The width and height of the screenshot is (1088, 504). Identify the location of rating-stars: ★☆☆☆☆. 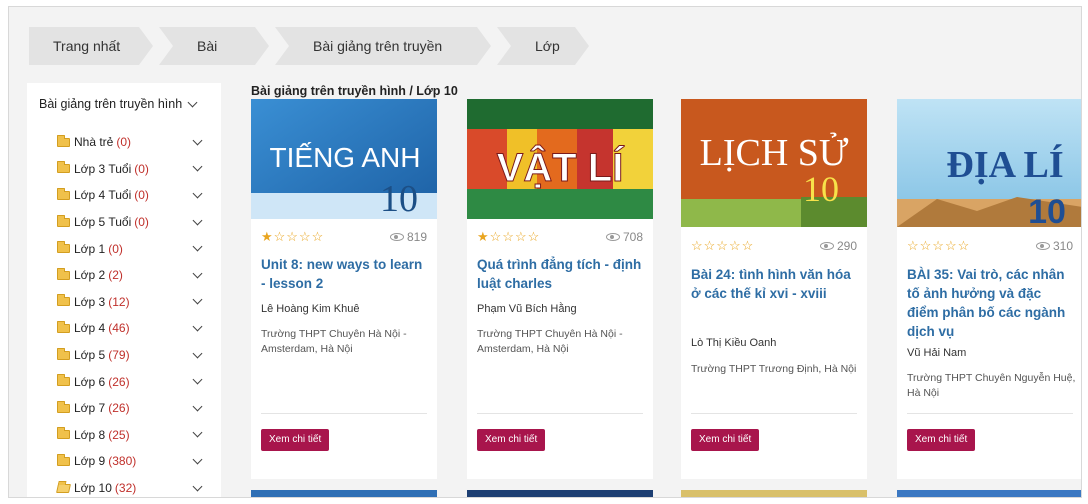
(293, 236).